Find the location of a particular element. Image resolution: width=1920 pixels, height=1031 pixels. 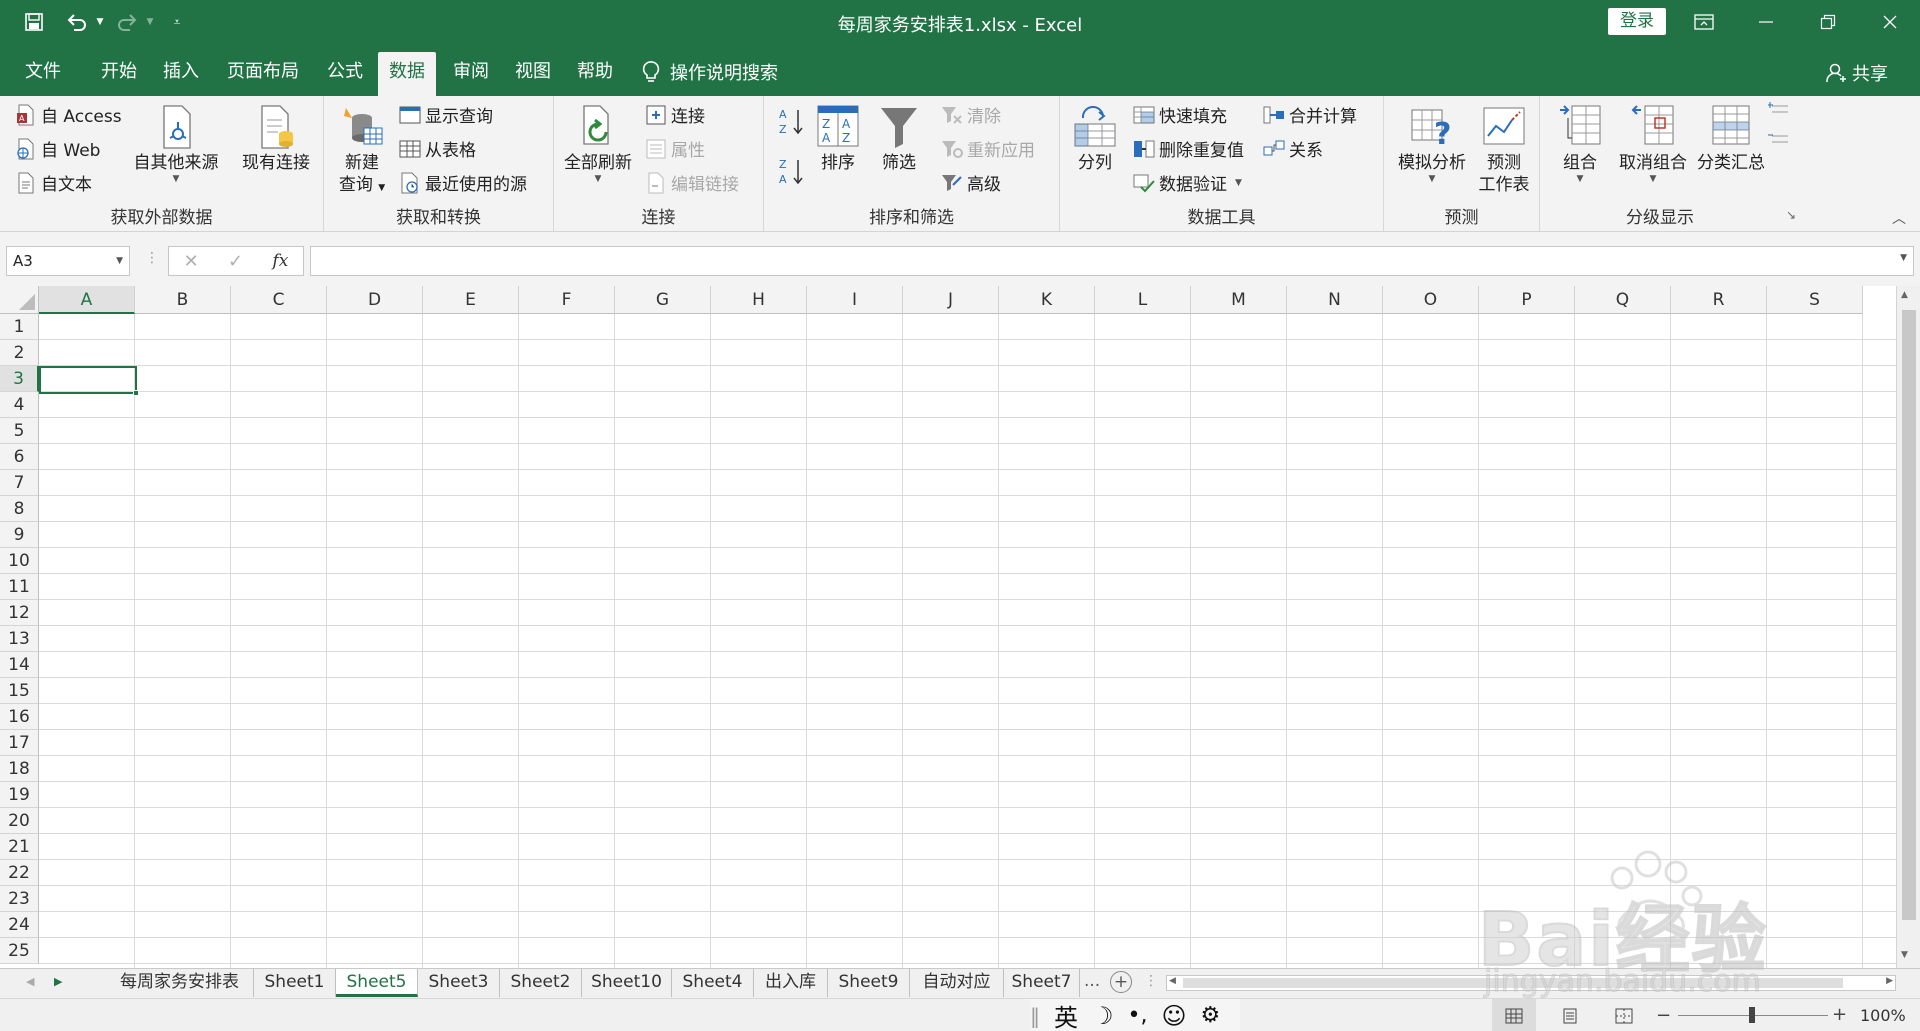

filter-button: 筛选 is located at coordinates (899, 139).